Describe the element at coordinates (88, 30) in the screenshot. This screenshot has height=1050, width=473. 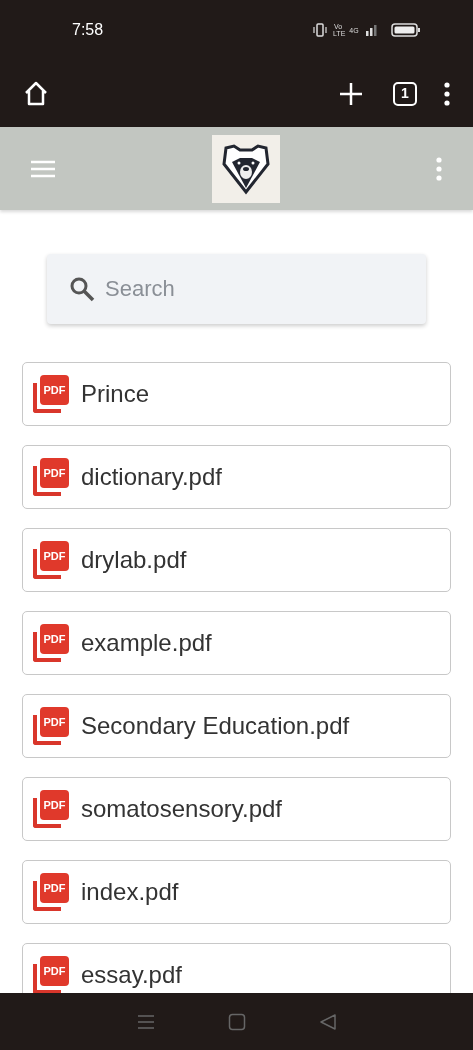
I see `clock-time: 7:58` at that location.